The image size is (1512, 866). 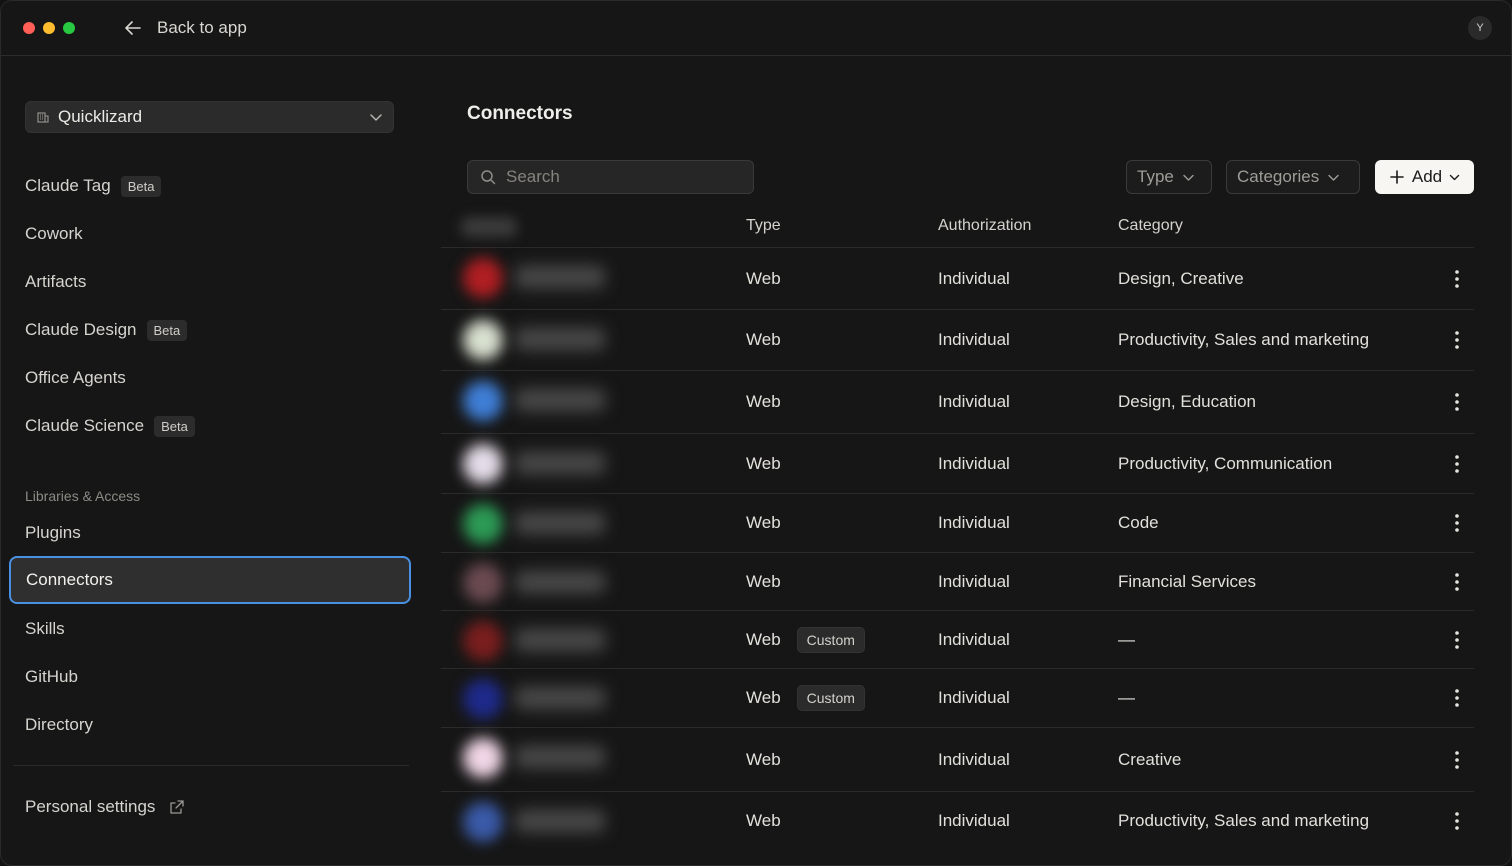 I want to click on sidebar-item-skills: Skills, so click(x=45, y=629).